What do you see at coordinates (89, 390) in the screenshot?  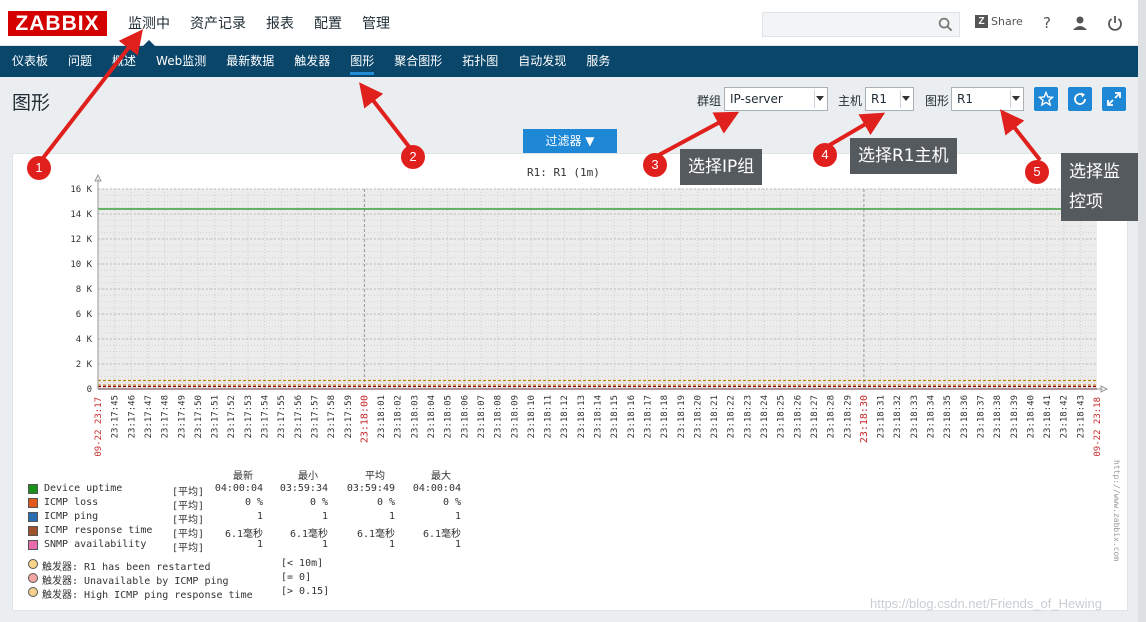 I see `y-tick-label: 0` at bounding box center [89, 390].